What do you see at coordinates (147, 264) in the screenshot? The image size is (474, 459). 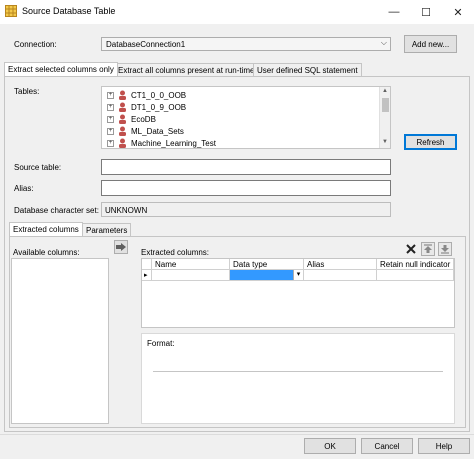 I see `grid-corner` at bounding box center [147, 264].